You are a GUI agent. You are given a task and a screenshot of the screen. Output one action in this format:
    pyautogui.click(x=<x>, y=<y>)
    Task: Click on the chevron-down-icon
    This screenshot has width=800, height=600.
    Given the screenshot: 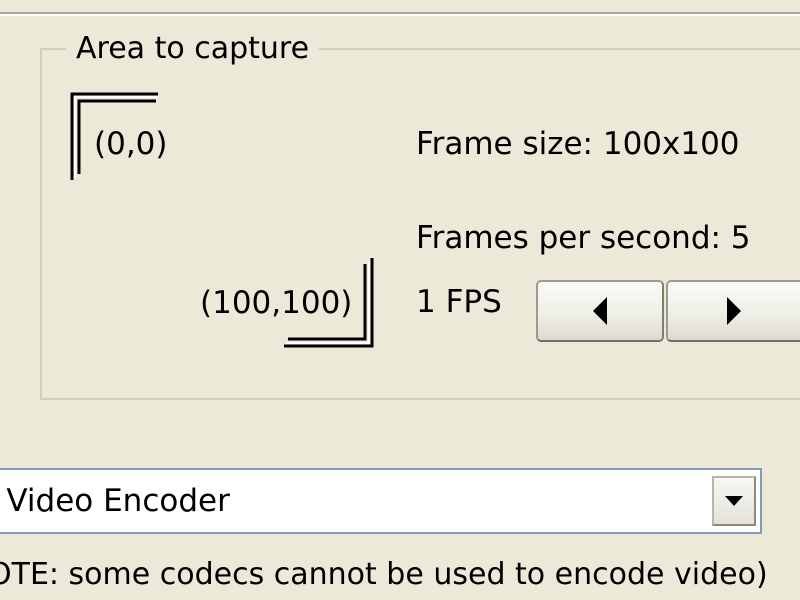 What is the action you would take?
    pyautogui.click(x=734, y=501)
    